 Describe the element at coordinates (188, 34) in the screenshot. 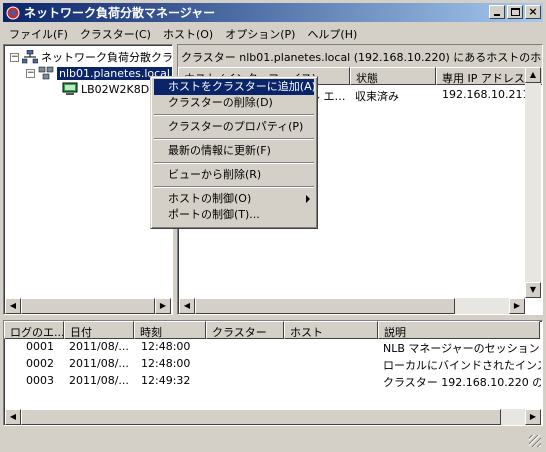

I see `menu-host: ホスト(O)` at that location.